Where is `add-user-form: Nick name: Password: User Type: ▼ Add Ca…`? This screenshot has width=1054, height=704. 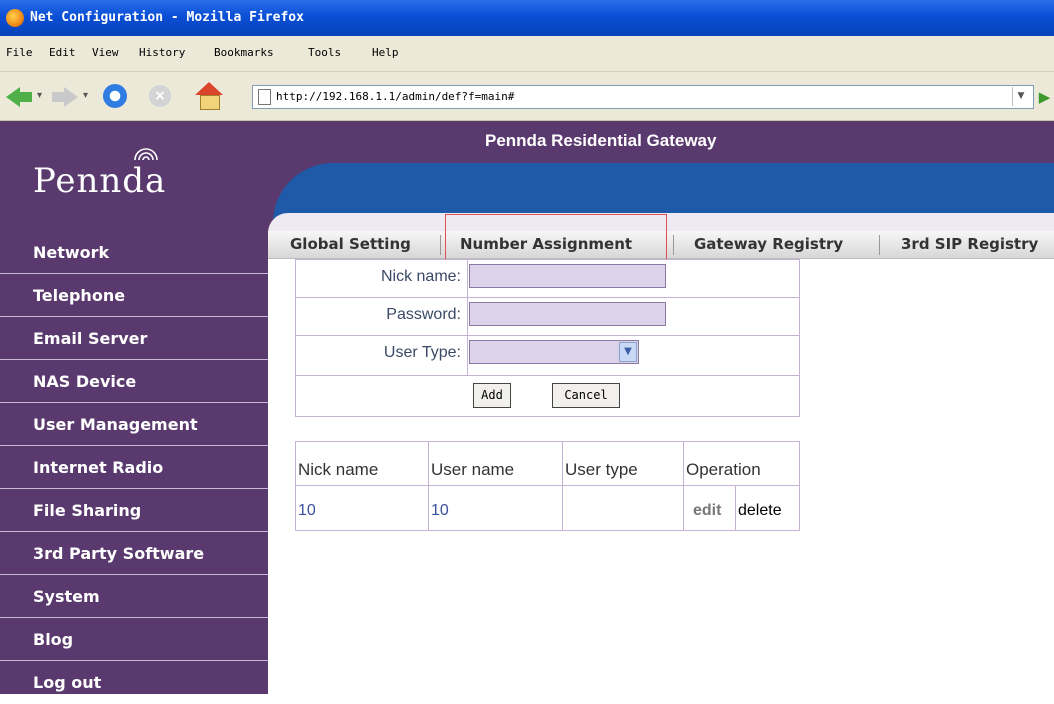
add-user-form: Nick name: Password: User Type: ▼ Add Ca… is located at coordinates (547, 338).